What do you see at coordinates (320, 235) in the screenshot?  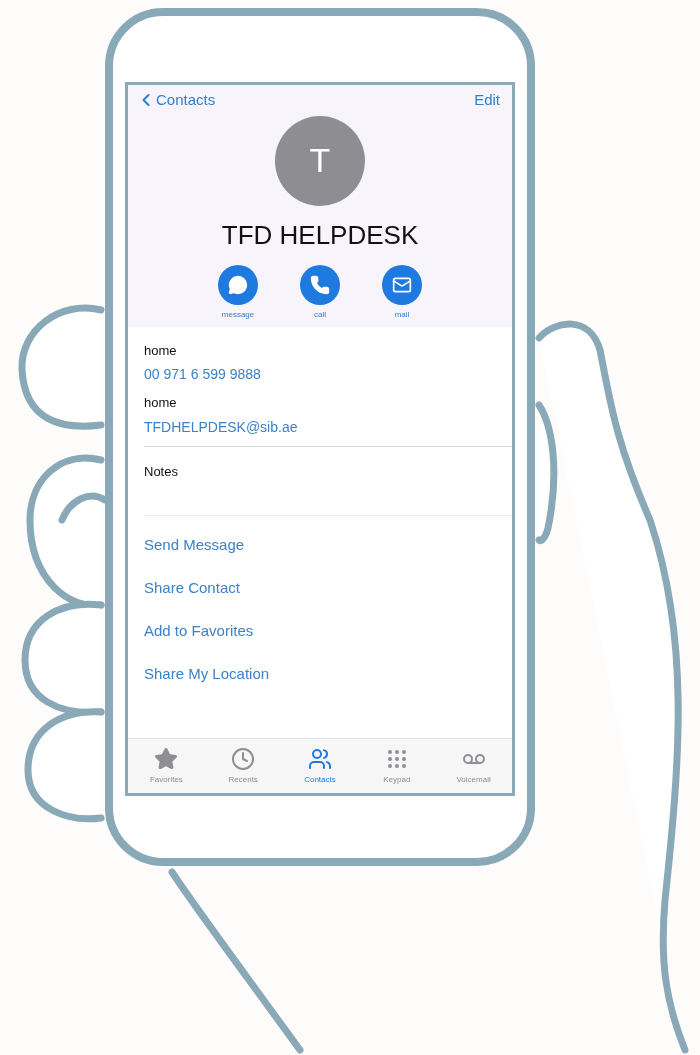 I see `contact-name: TFD HELPDESK` at bounding box center [320, 235].